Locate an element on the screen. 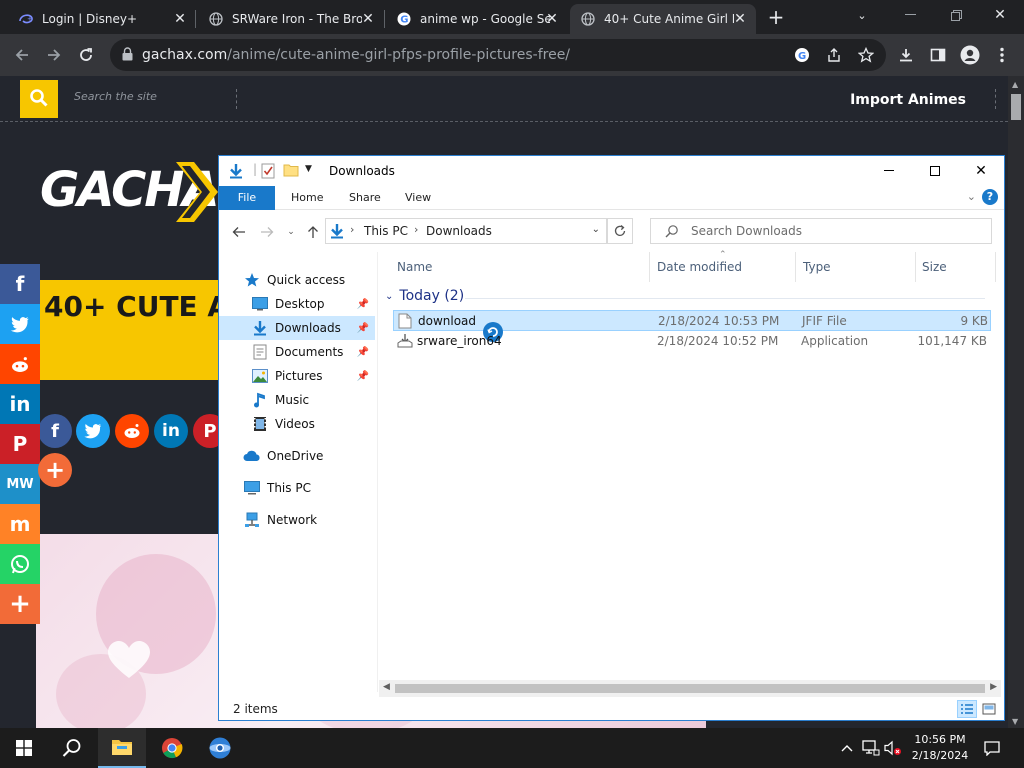  twitter-icon is located at coordinates (20, 324).